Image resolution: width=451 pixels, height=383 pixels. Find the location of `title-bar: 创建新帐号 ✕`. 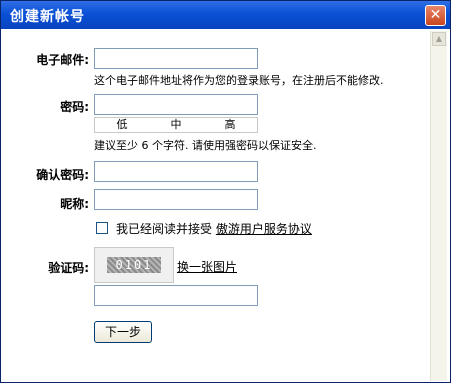

title-bar: 创建新帐号 ✕ is located at coordinates (225, 15).